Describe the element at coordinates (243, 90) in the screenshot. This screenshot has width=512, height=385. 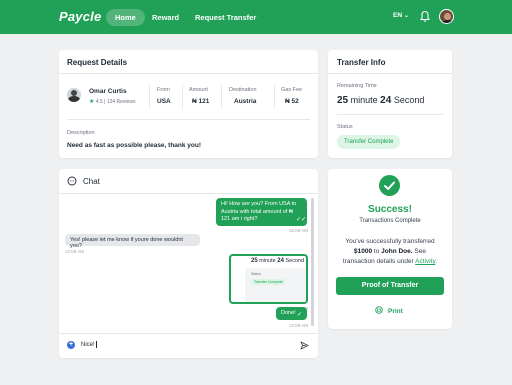
I see `destination-label: Destination` at that location.